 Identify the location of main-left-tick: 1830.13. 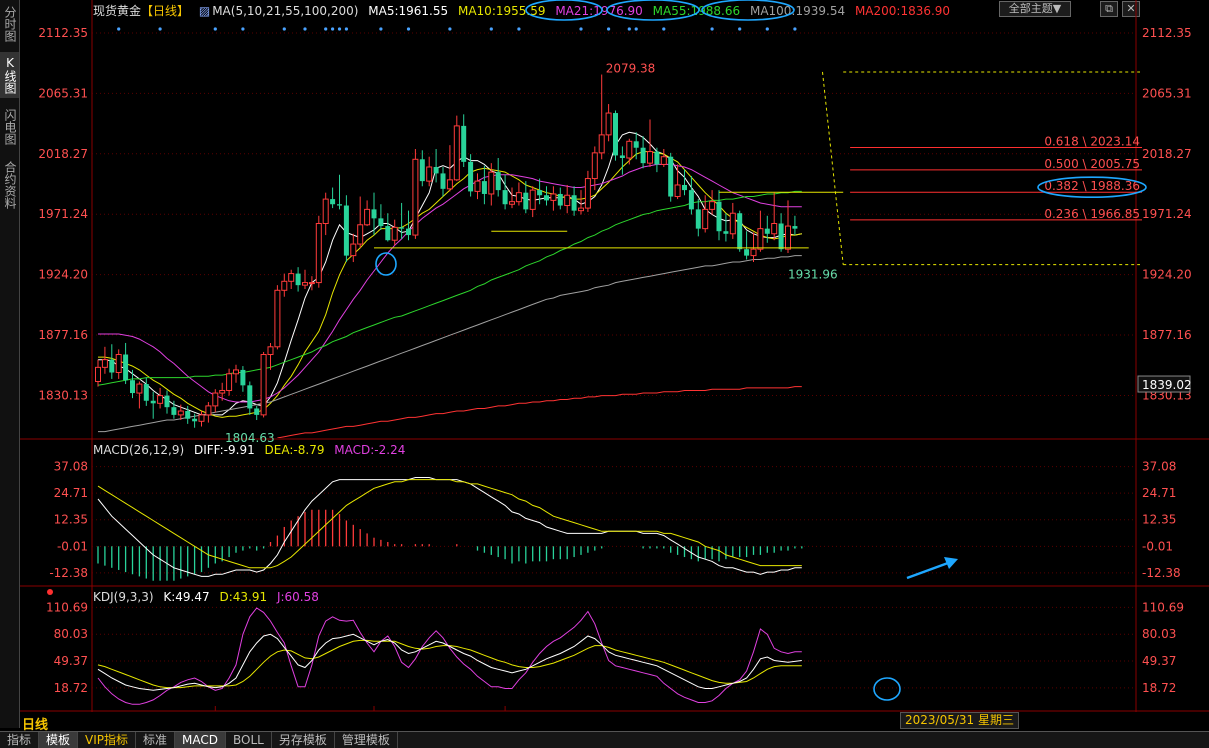
(63, 395).